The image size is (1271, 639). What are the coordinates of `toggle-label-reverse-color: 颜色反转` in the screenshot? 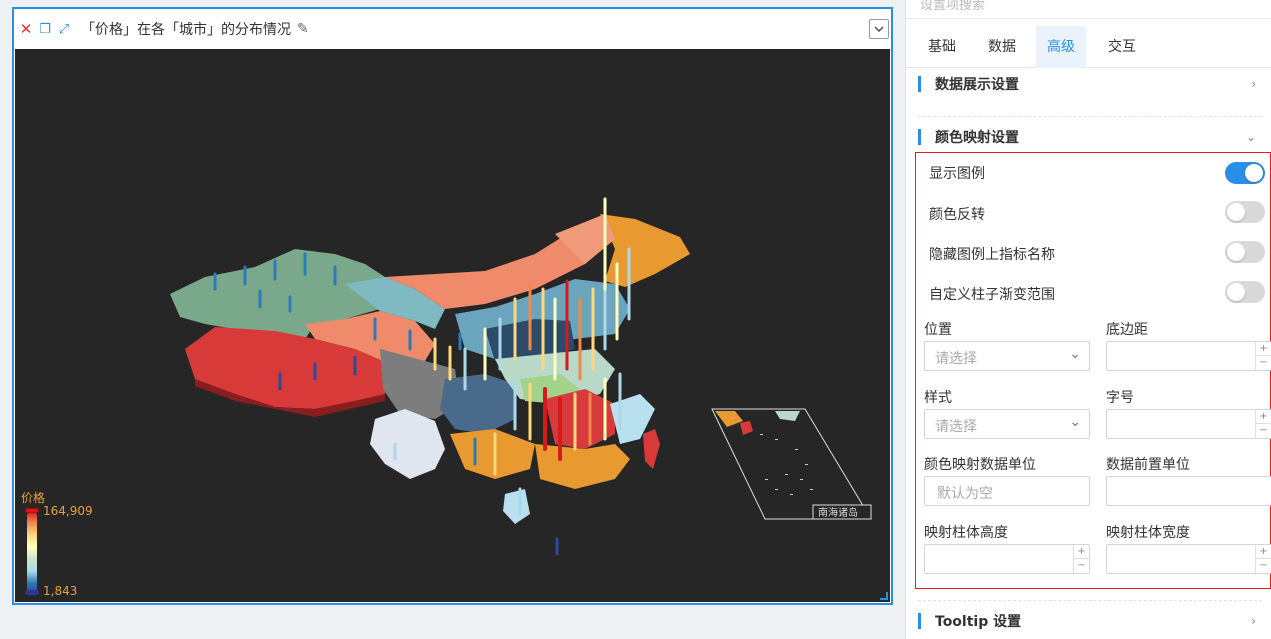 It's located at (957, 215).